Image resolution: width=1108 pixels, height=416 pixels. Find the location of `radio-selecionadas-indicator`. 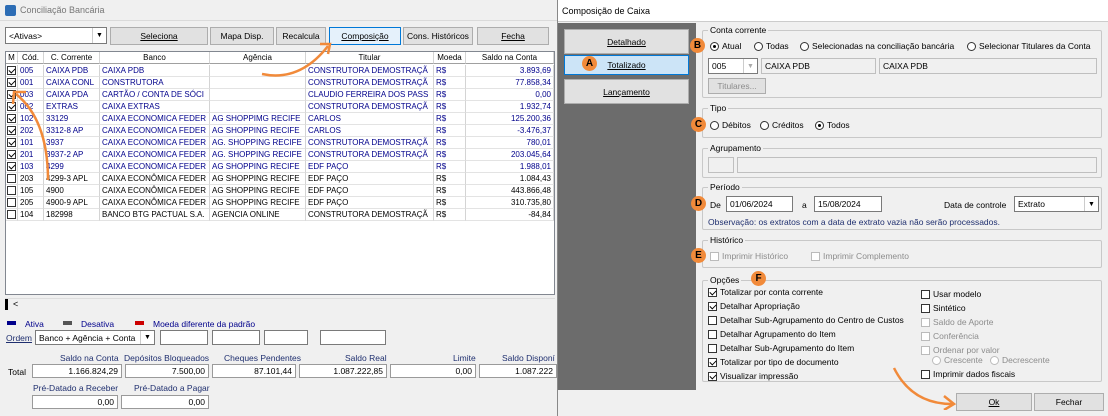

radio-selecionadas-indicator is located at coordinates (804, 46).